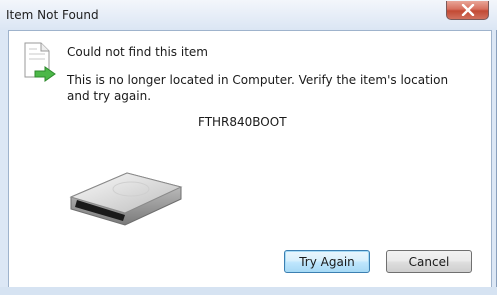 The image size is (497, 295). What do you see at coordinates (327, 261) in the screenshot?
I see `try-again-button: Try Again` at bounding box center [327, 261].